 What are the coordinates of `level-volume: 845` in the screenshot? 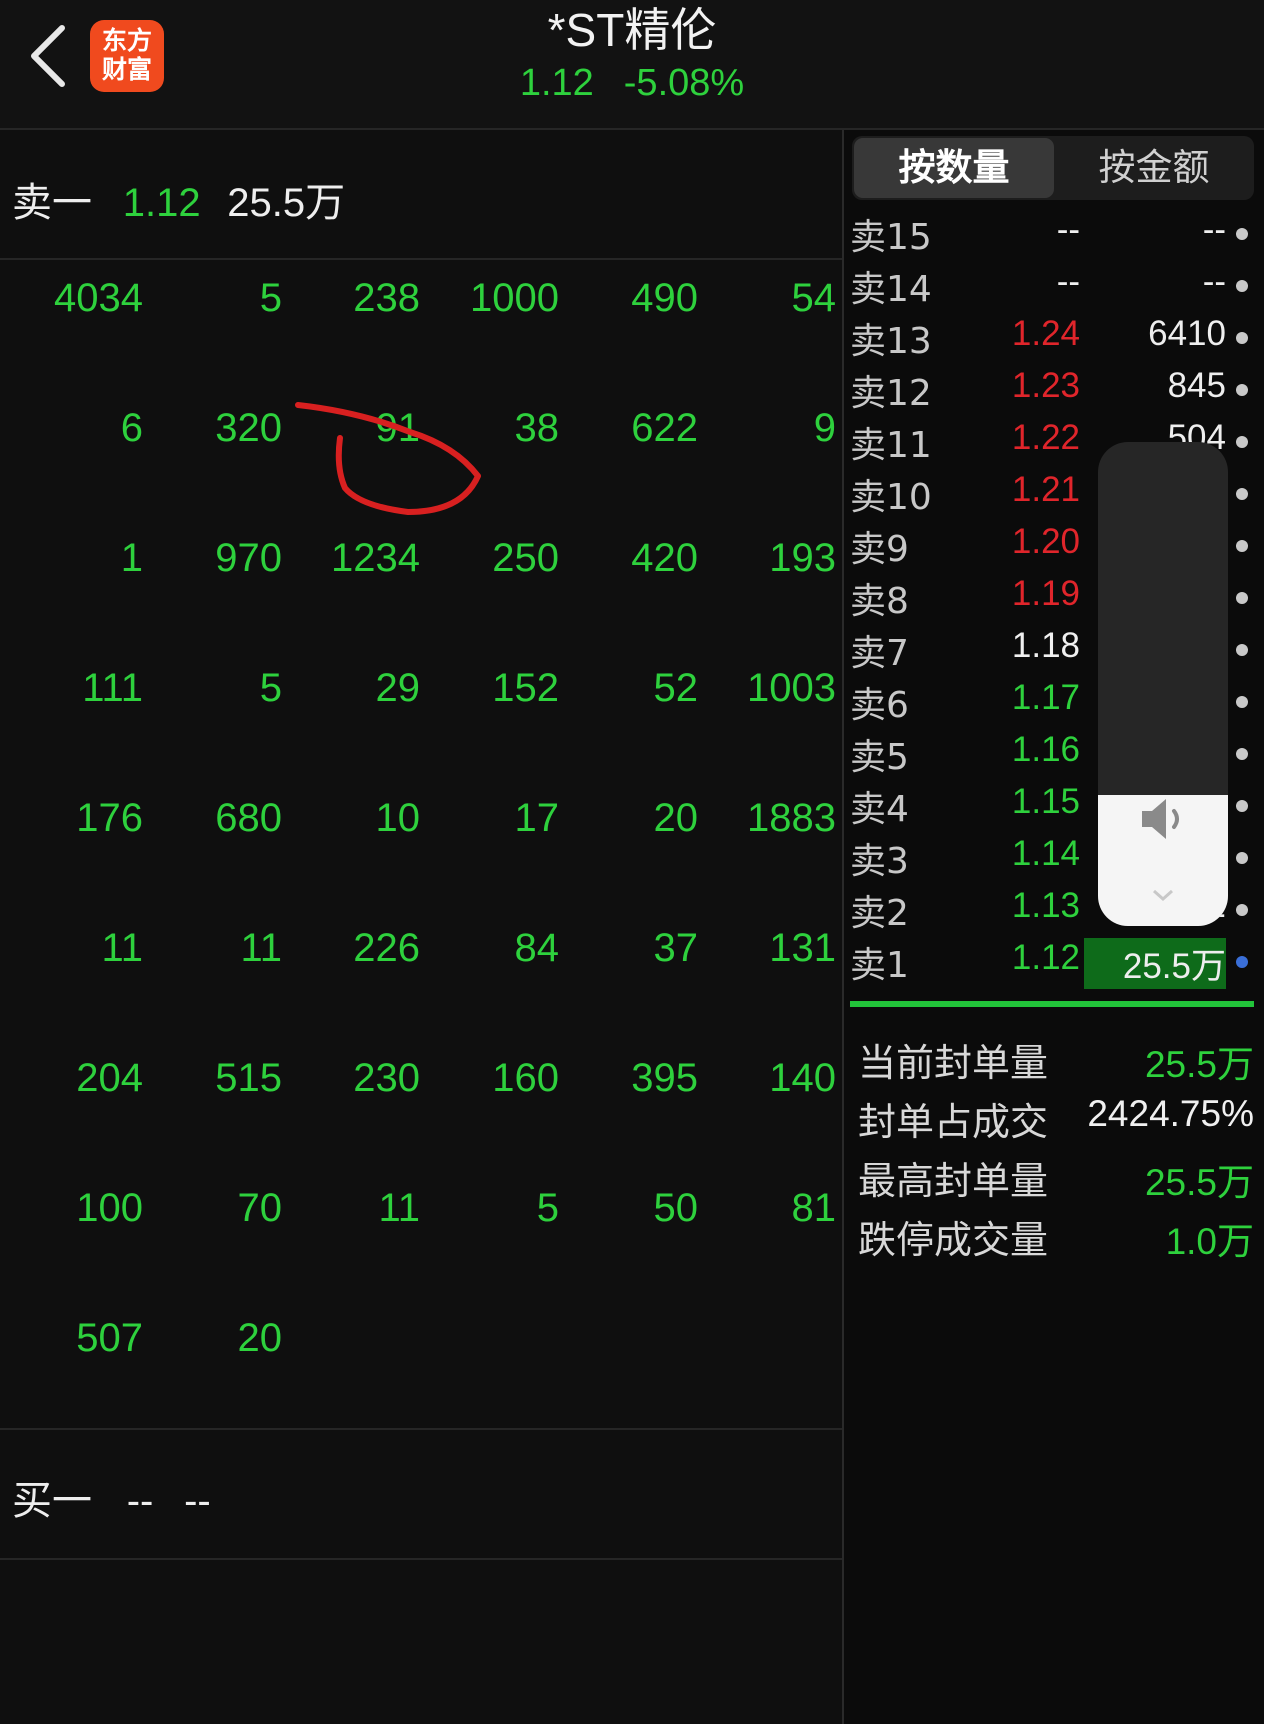 It's located at (1196, 385).